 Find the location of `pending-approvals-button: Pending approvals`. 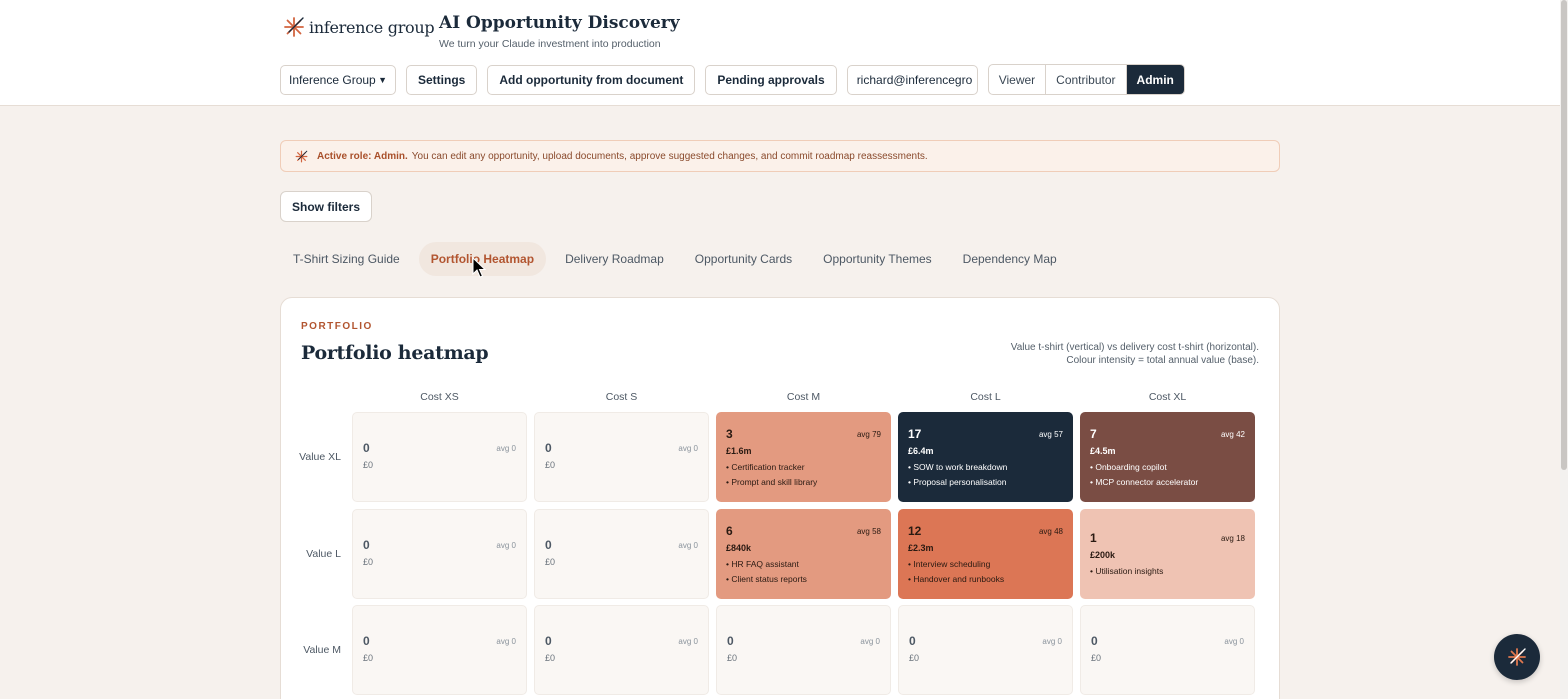

pending-approvals-button: Pending approvals is located at coordinates (771, 79).